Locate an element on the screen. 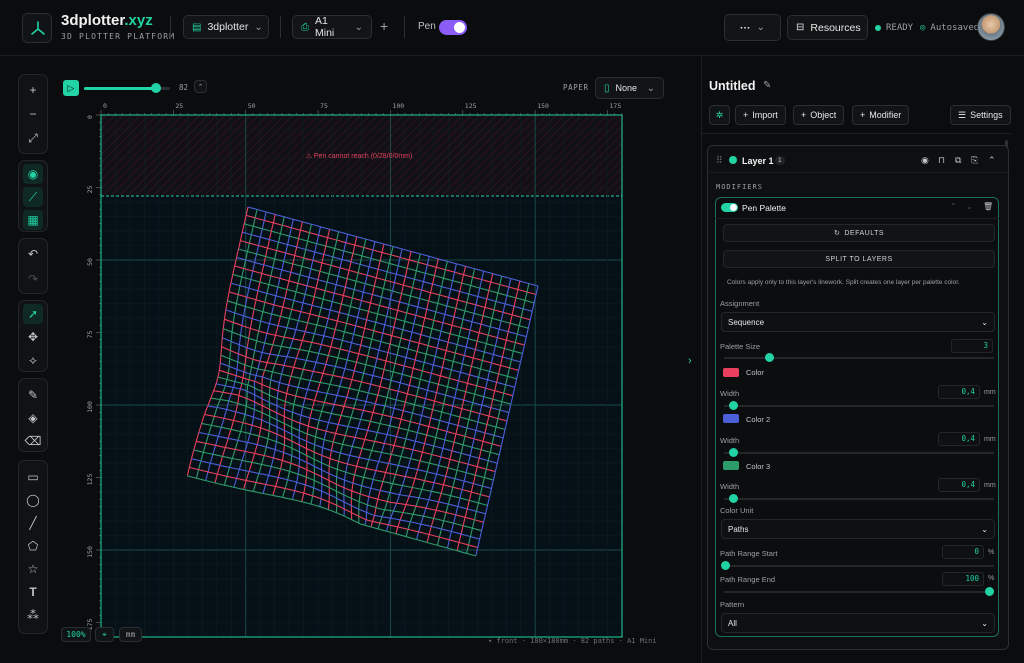 The image size is (1024, 663). range-start-slider is located at coordinates (857, 565).